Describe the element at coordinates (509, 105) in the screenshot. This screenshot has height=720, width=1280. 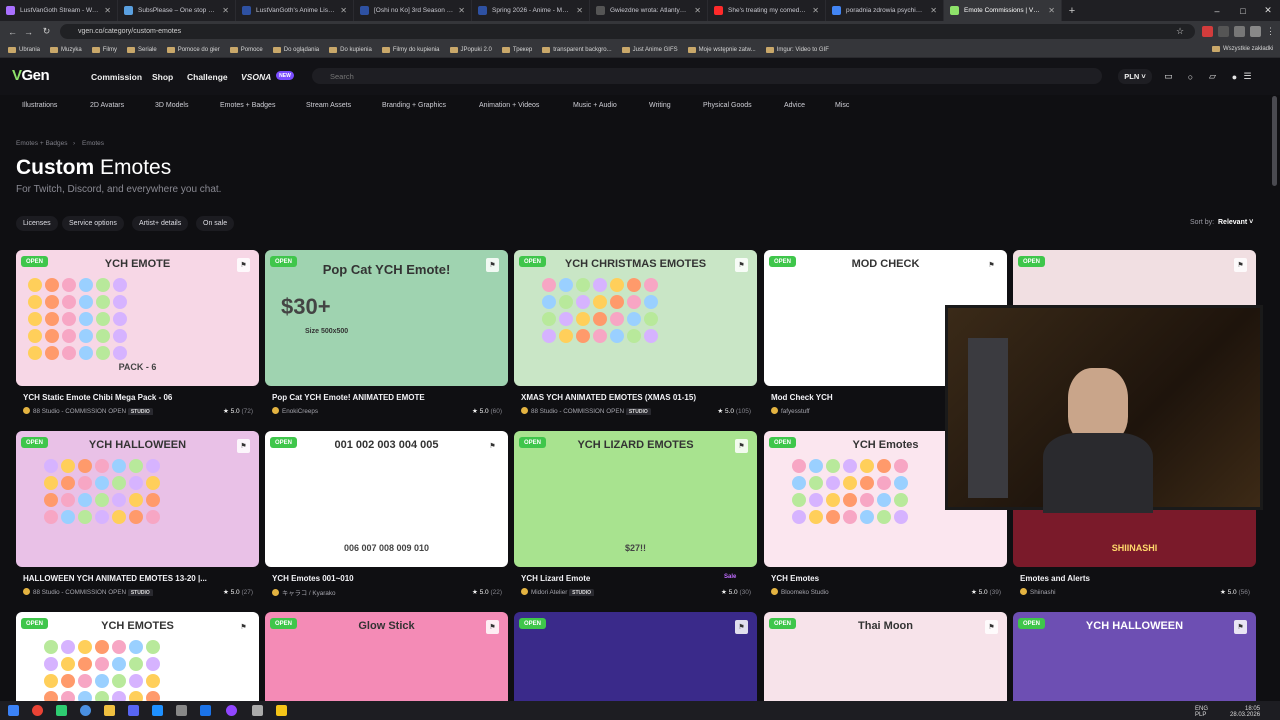
I see `category-animation-videos: Animation + Videos` at that location.